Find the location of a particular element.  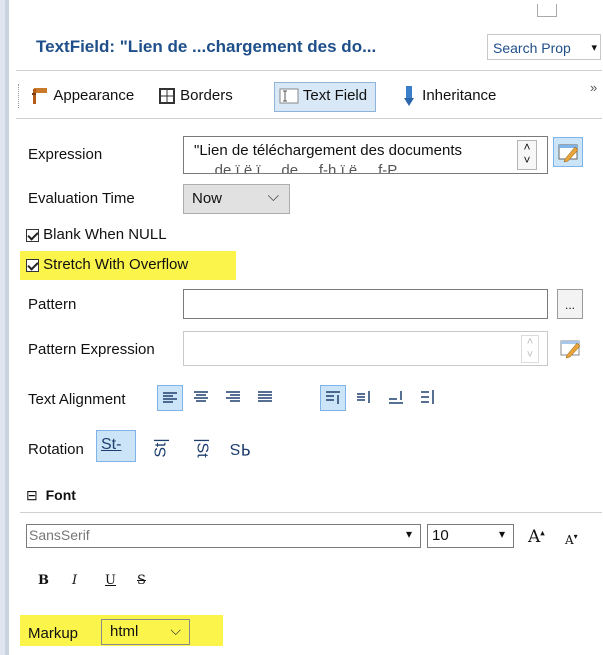

text-alignment-group is located at coordinates (310, 399).